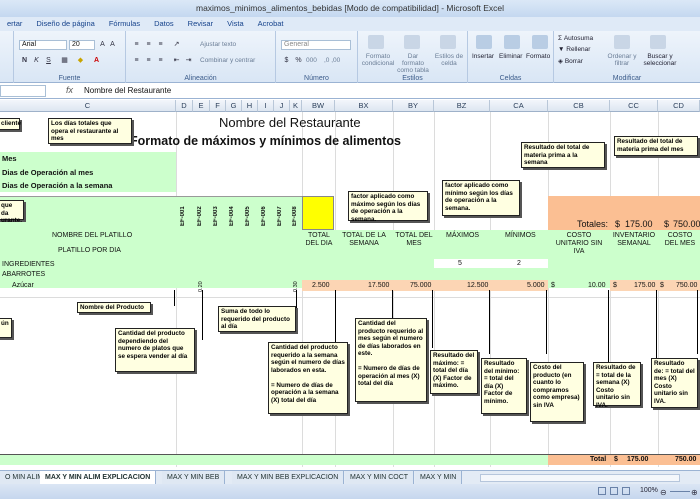 Image resolution: width=700 pixels, height=499 pixels. Describe the element at coordinates (413, 63) in the screenshot. I see `format-table-button: Dar formato como tabla` at that location.